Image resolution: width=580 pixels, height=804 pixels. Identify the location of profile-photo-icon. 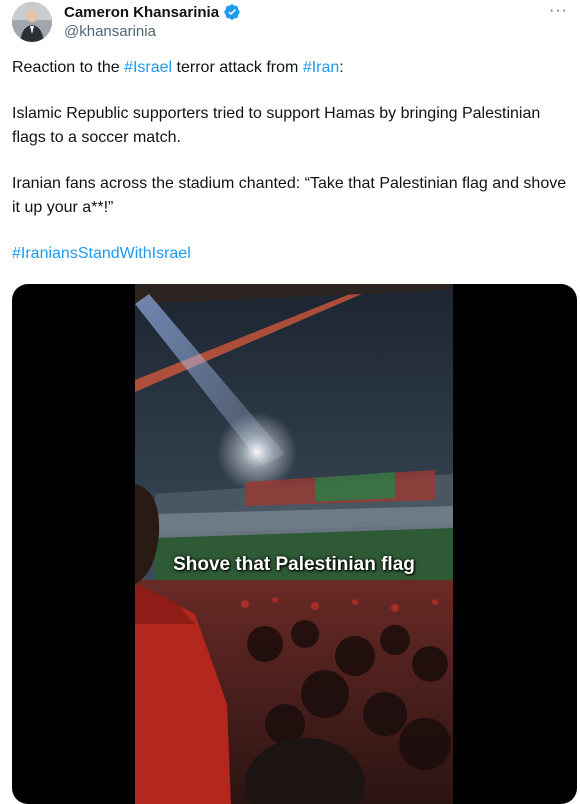
(32, 22).